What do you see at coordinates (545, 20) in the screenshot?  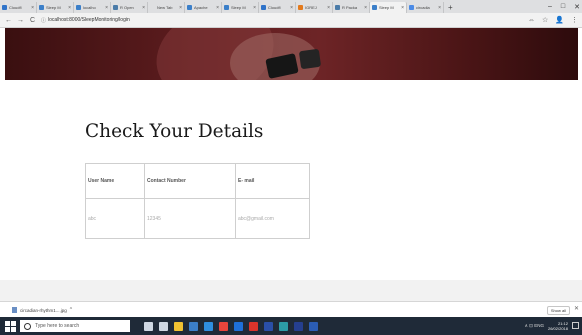 I see `bookmark-star-icon: ☆` at bounding box center [545, 20].